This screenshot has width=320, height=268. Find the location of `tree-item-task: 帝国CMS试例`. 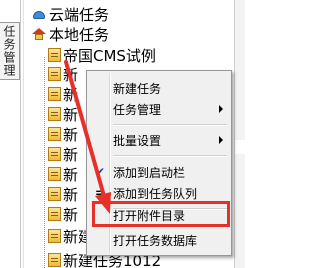

tree-item-task: 帝国CMS试例 is located at coordinates (102, 55).